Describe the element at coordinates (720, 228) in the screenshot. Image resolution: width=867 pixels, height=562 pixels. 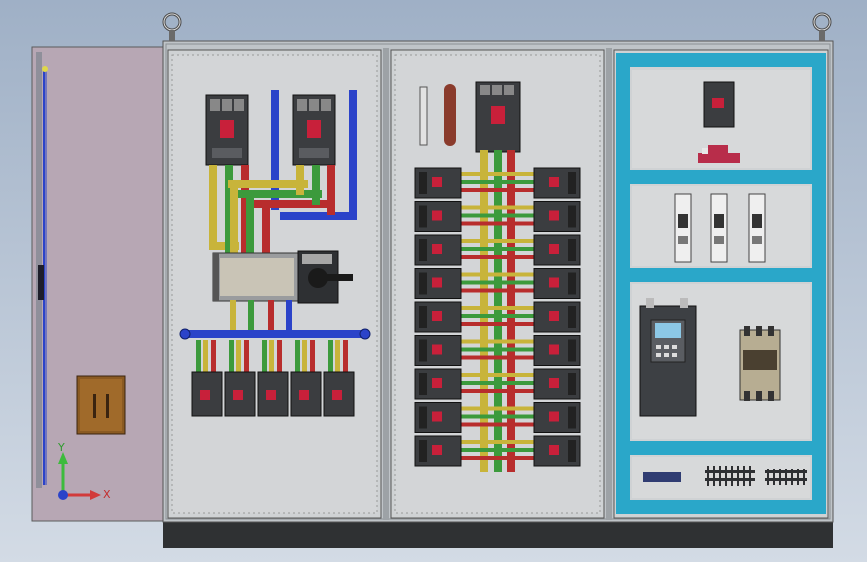
I see `fuse-holders` at that location.